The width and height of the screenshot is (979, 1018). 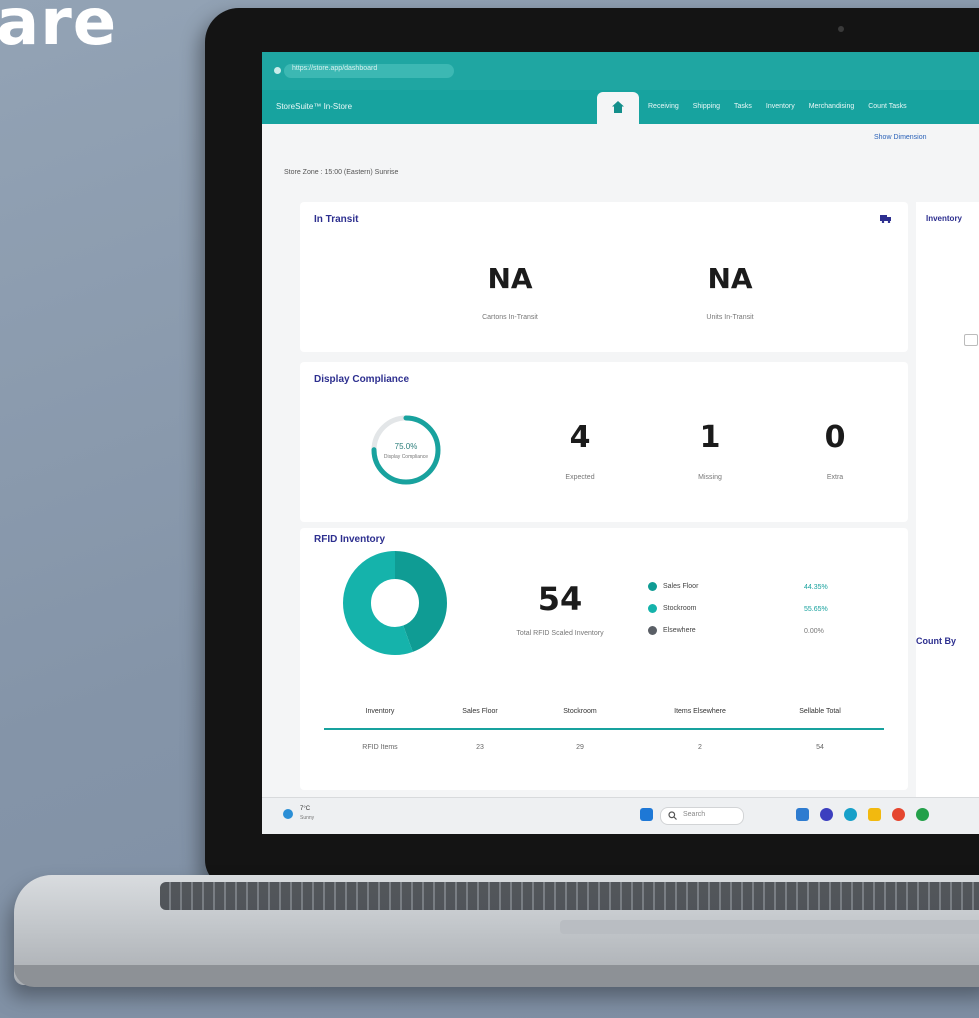 I want to click on address-bar-text: https://store.app/dashboard, so click(x=335, y=68).